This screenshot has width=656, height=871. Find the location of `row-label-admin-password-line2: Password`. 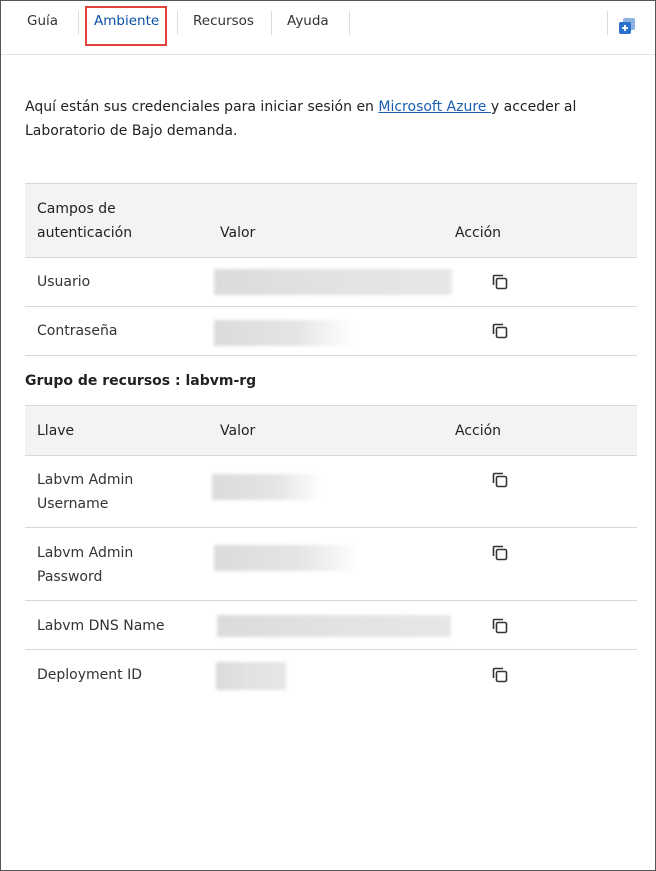

row-label-admin-password-line2: Password is located at coordinates (70, 577).